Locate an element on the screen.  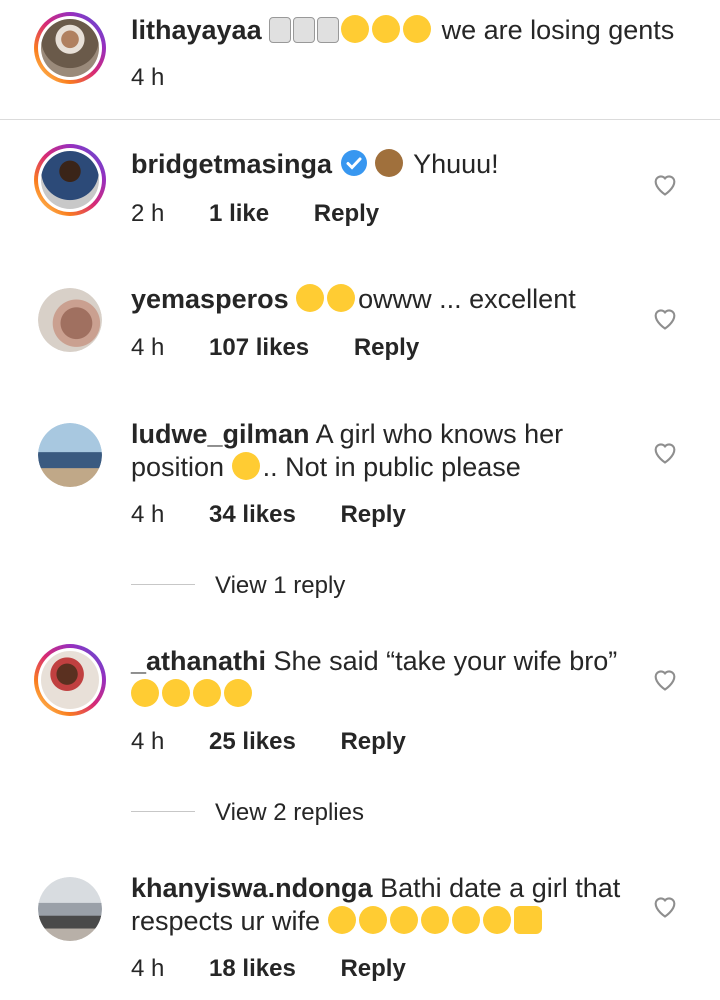
comment-text: we are losing gents is located at coordinates (558, 30).